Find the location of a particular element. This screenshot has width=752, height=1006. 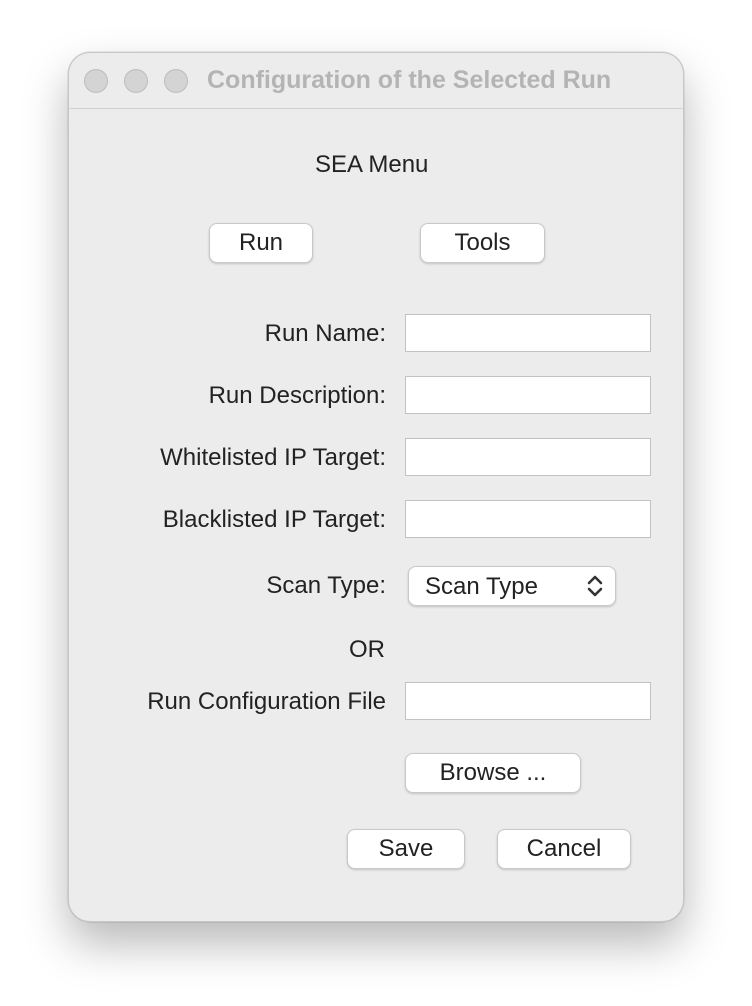

cancel-button: Cancel is located at coordinates (564, 849).